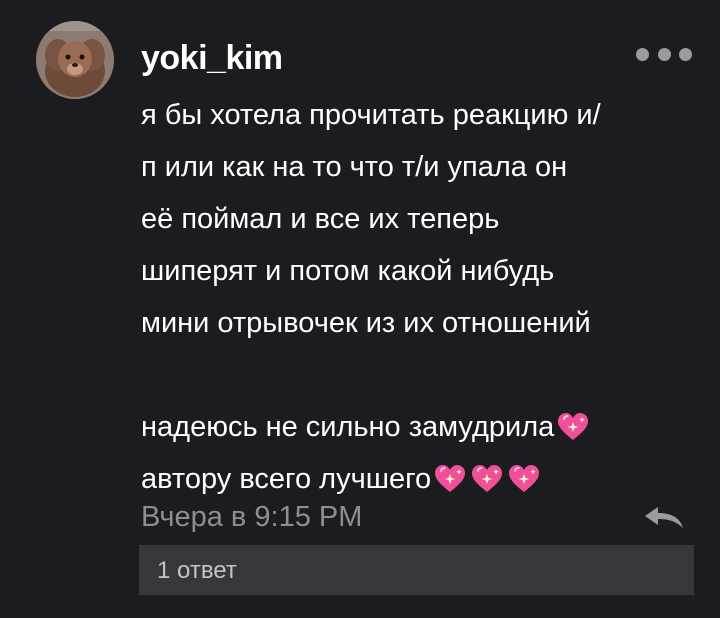 The height and width of the screenshot is (618, 720). What do you see at coordinates (197, 570) in the screenshot?
I see `replies-count-label: 1 ответ` at bounding box center [197, 570].